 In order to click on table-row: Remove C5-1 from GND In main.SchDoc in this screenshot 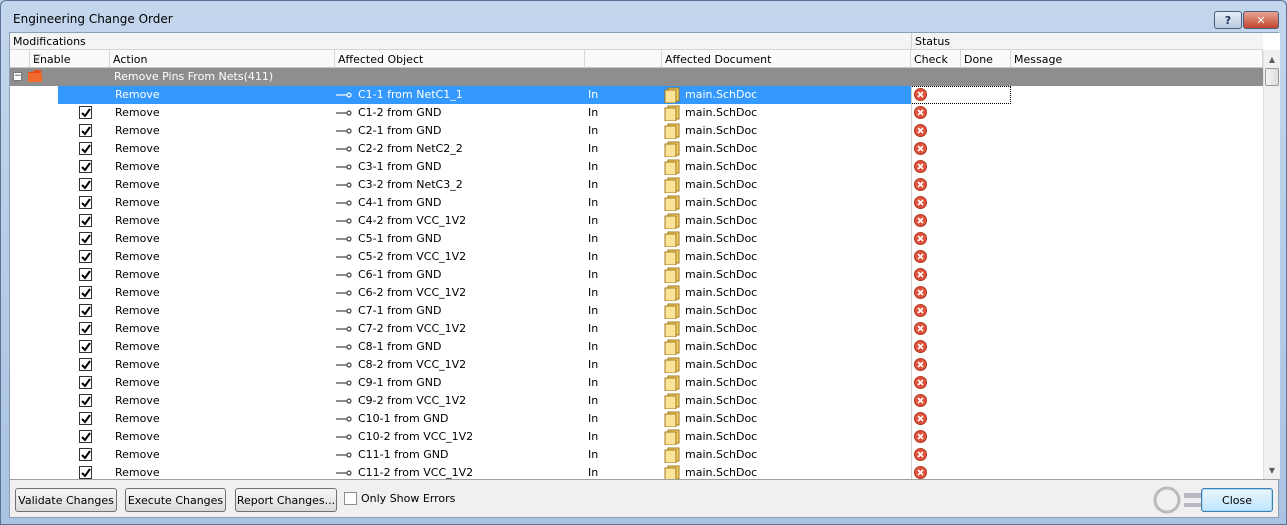, I will do `click(636, 239)`.